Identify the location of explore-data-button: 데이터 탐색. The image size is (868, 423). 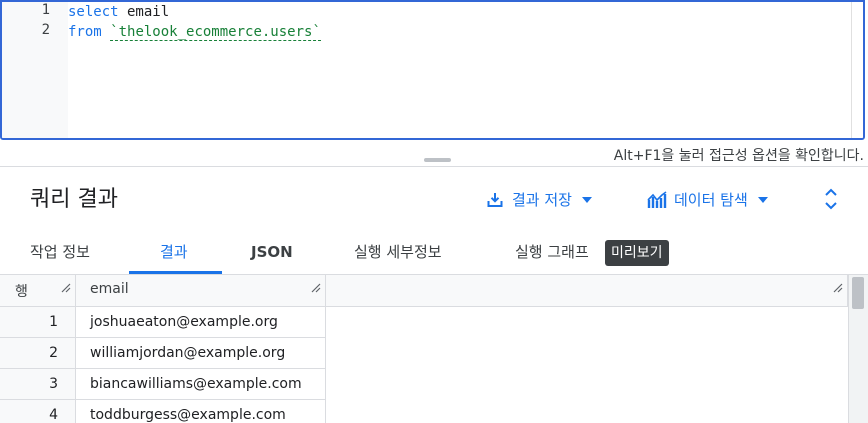
(707, 199).